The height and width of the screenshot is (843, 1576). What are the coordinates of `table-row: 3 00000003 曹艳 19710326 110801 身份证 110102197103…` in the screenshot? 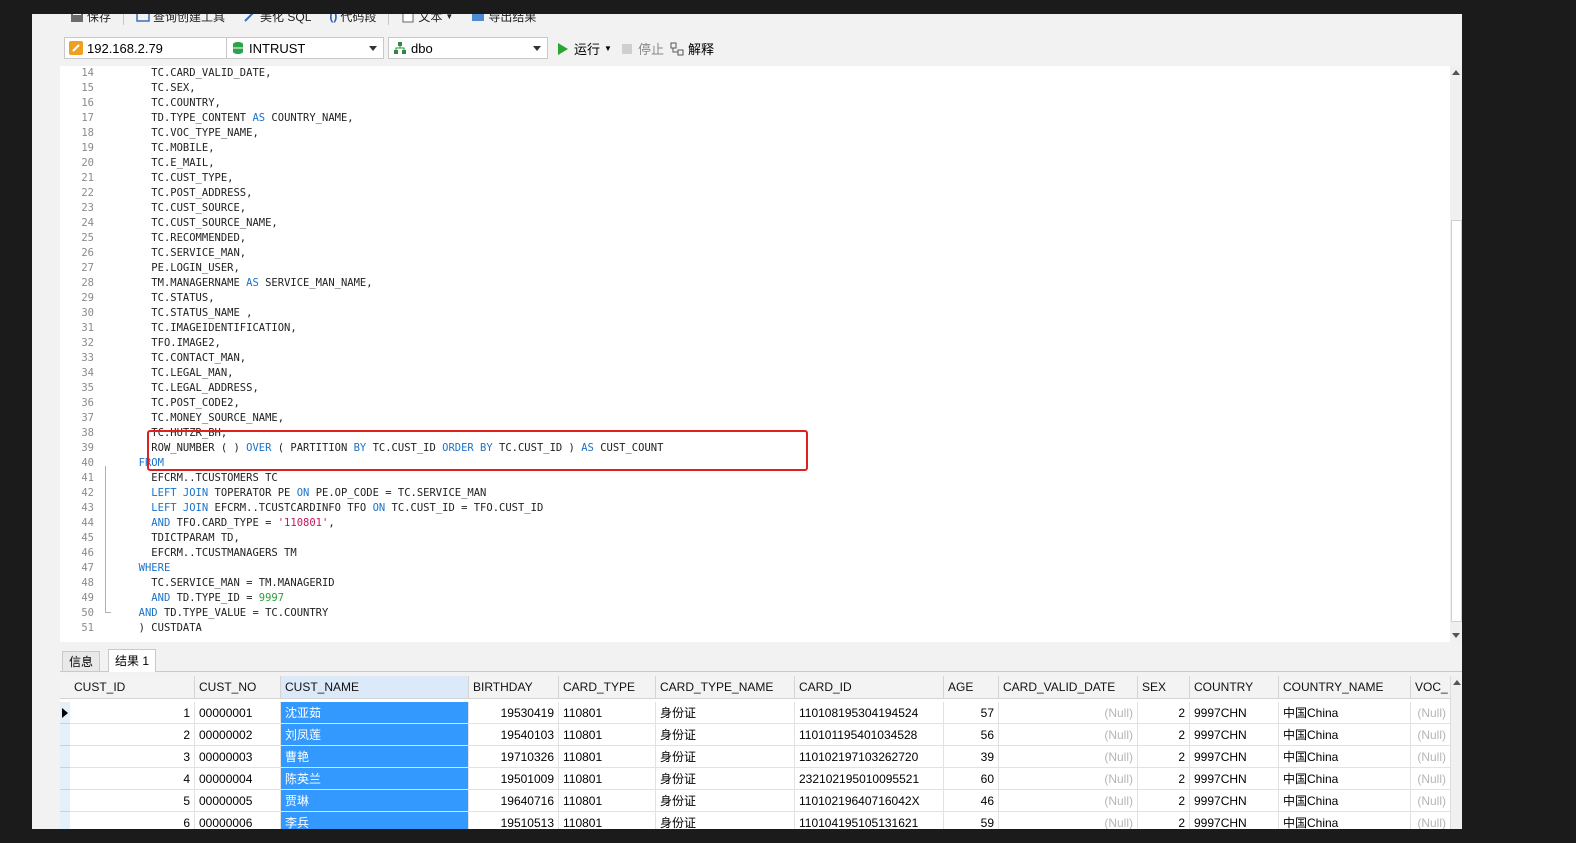 It's located at (761, 757).